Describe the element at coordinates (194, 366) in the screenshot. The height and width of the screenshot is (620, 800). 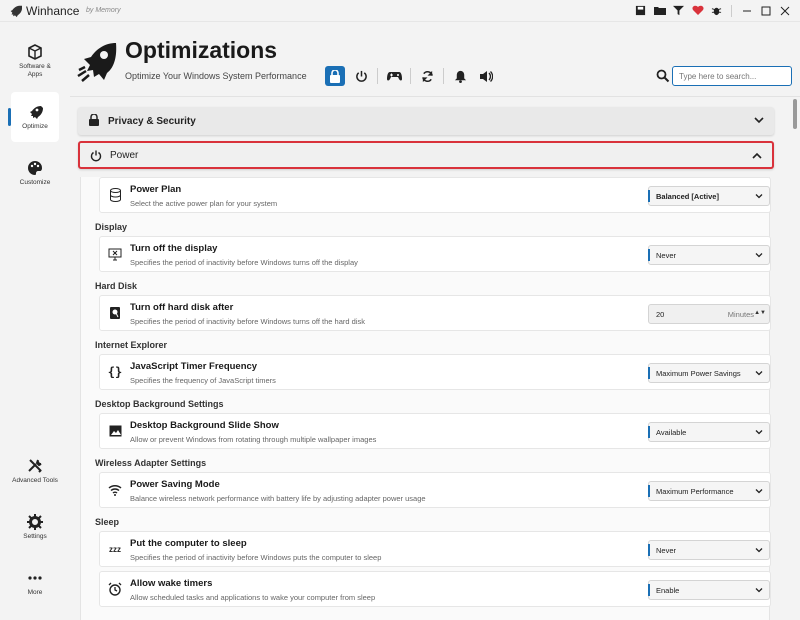
I see `setting-title: JavaScript Timer Frequency` at that location.